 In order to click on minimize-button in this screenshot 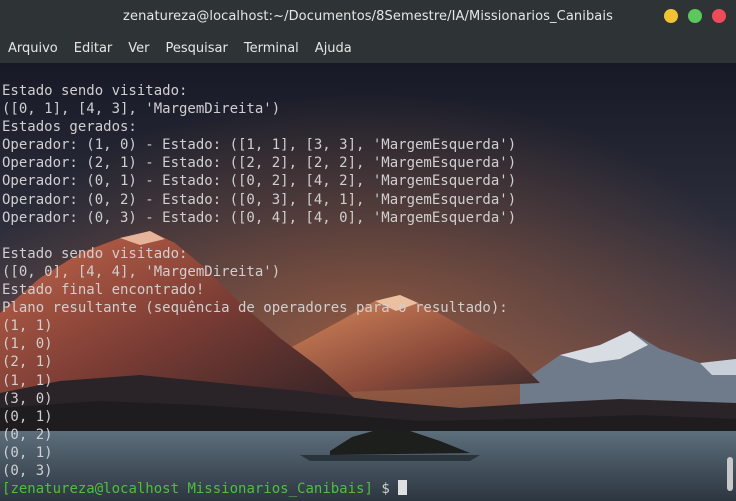, I will do `click(671, 16)`.